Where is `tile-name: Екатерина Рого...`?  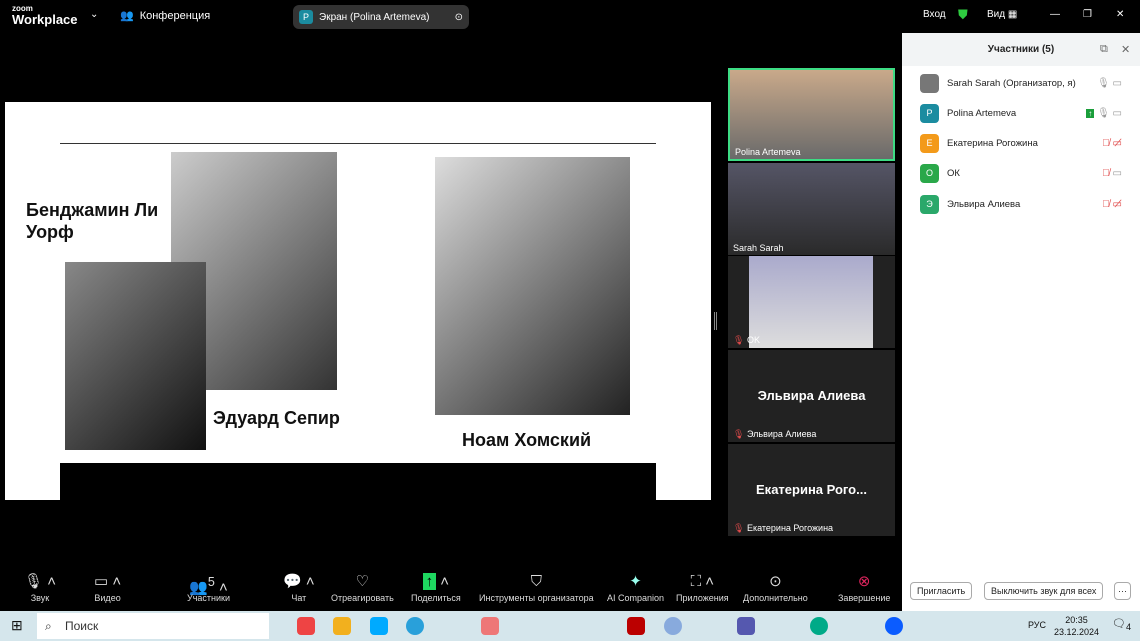 tile-name: Екатерина Рого... is located at coordinates (811, 489).